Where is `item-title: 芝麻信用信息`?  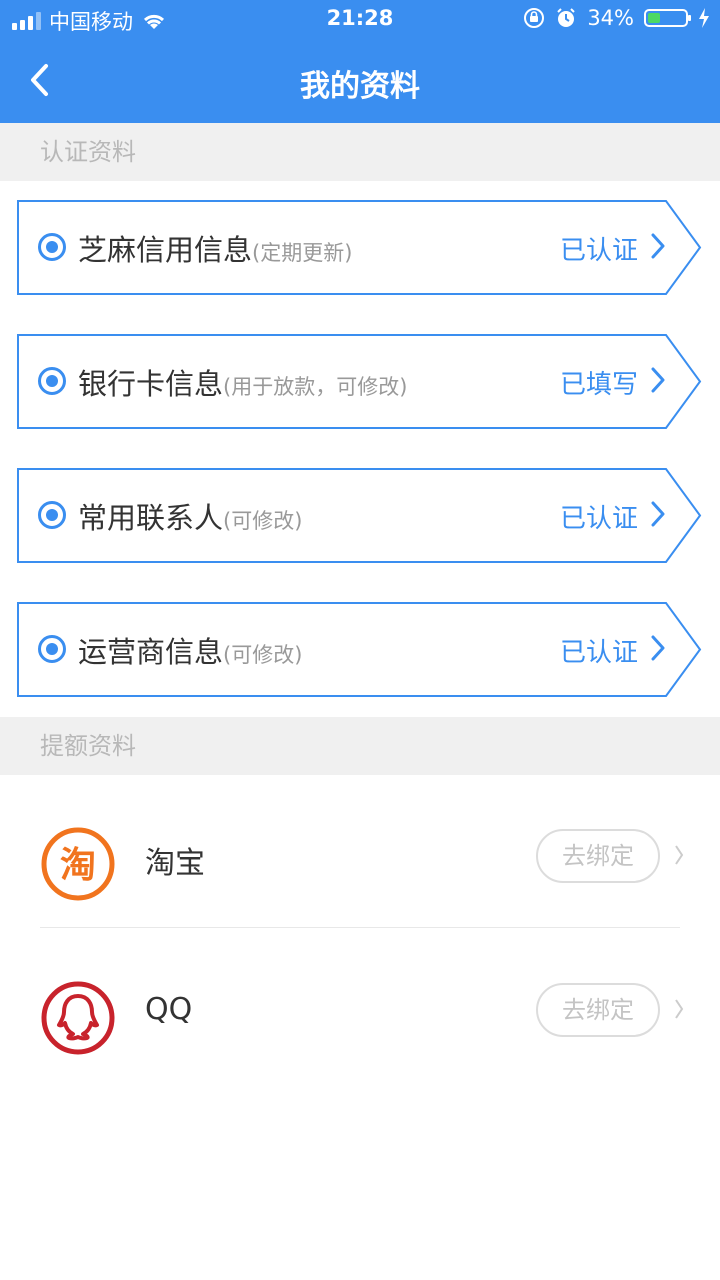
item-title: 芝麻信用信息 is located at coordinates (165, 250).